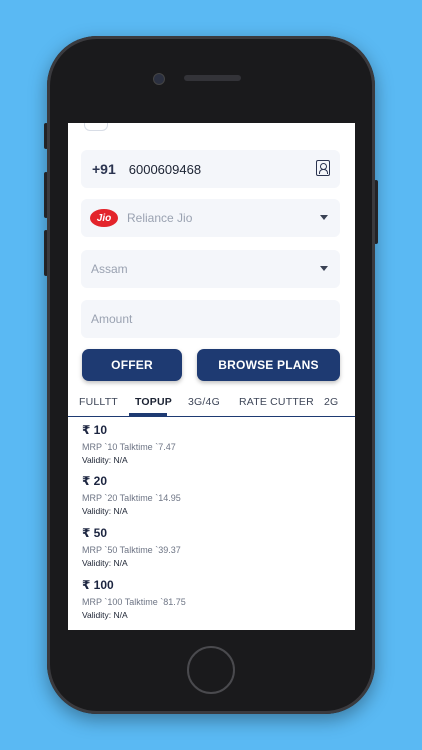 Image resolution: width=422 pixels, height=750 pixels. I want to click on state-value: Assam, so click(109, 269).